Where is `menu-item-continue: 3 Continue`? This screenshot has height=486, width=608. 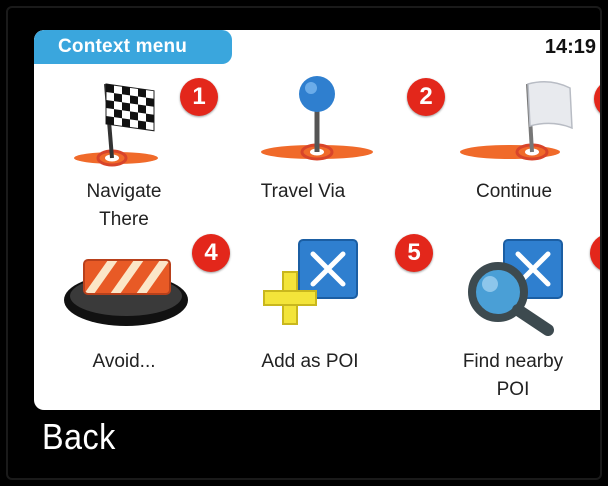 menu-item-continue: 3 Continue is located at coordinates (510, 155).